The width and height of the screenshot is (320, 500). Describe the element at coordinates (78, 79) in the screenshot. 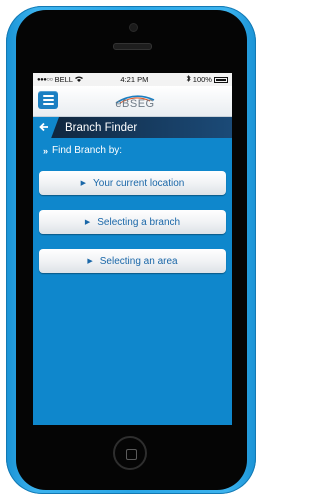

I see `wifi-icon` at that location.